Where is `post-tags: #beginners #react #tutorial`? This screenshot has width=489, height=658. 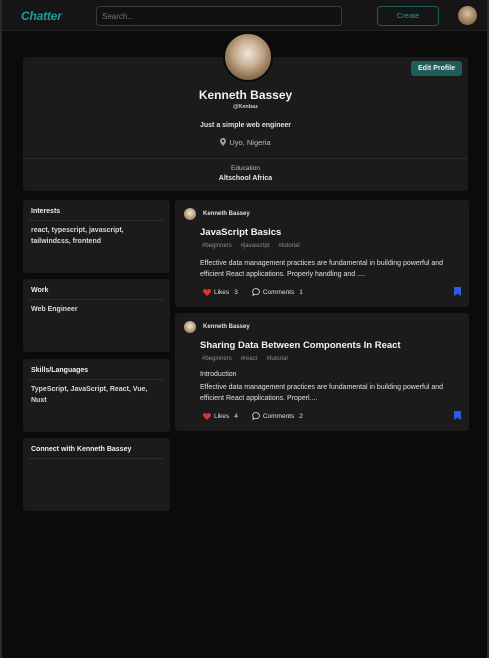
post-tags: #beginners #react #tutorial is located at coordinates (249, 359).